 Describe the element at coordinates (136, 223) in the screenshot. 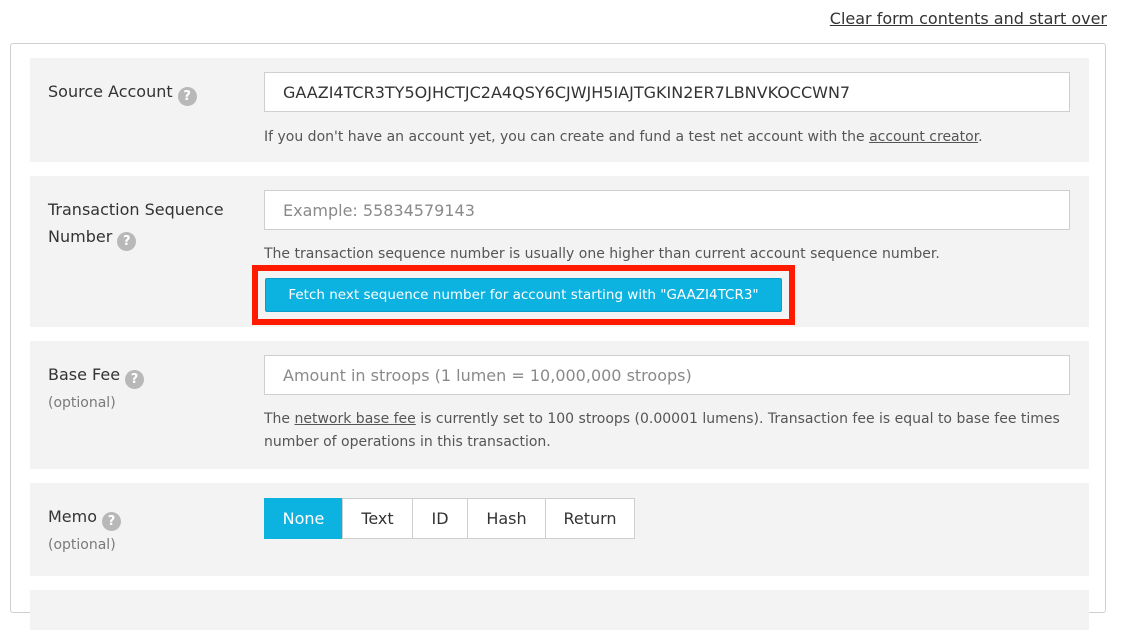

I see `sequence-label: Transaction Sequence Number?` at that location.